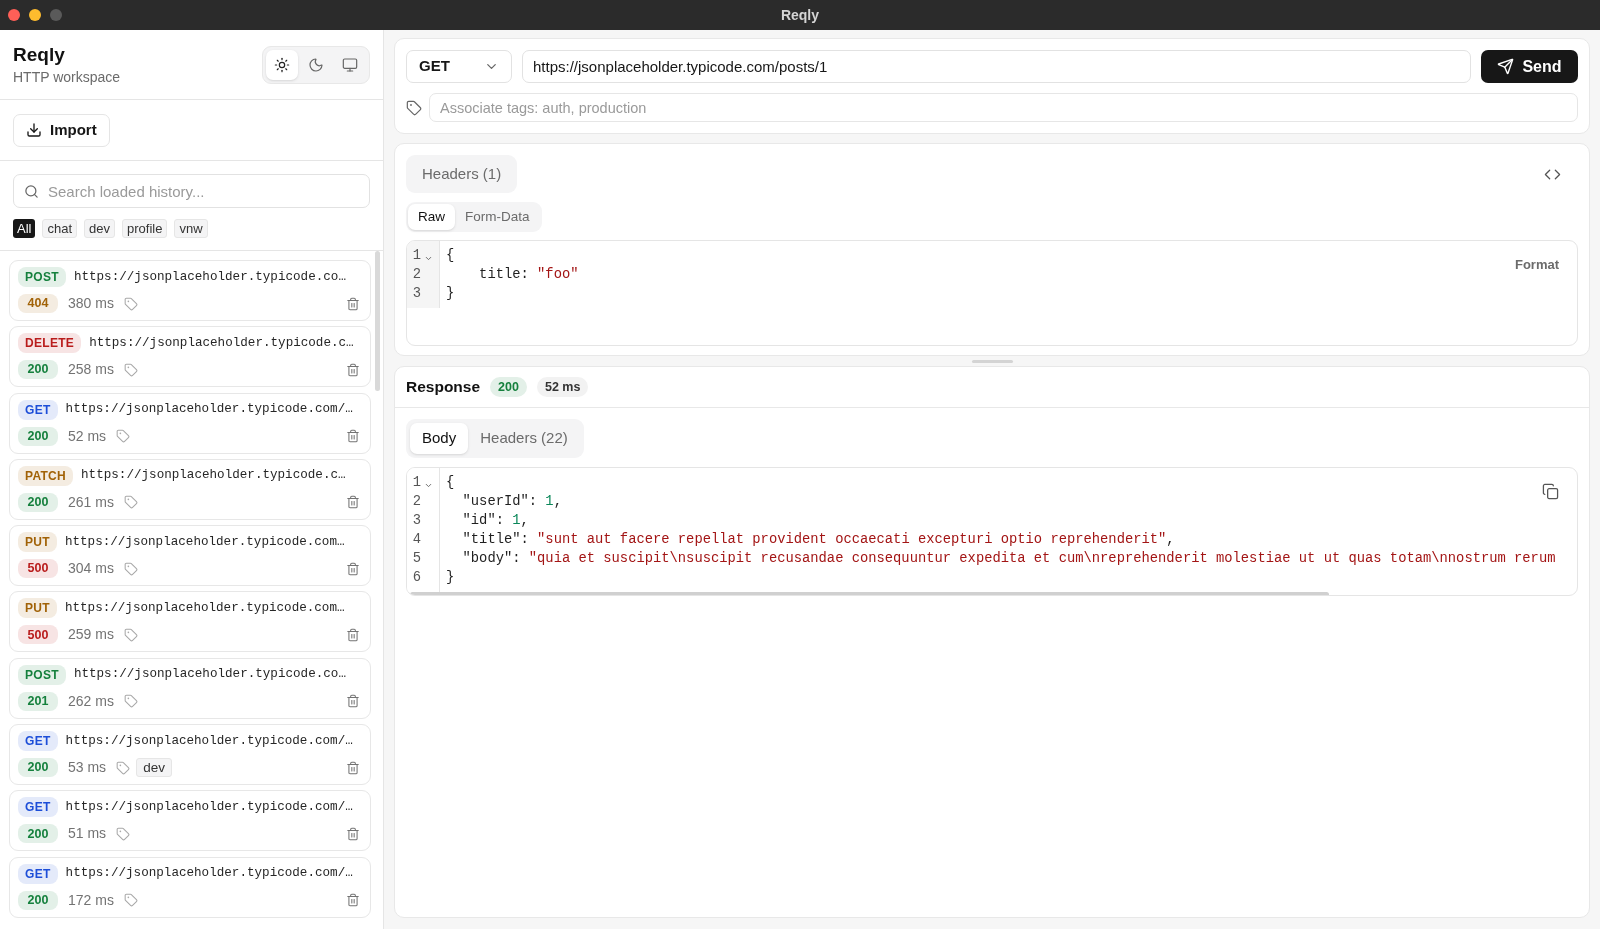 The height and width of the screenshot is (929, 1600). What do you see at coordinates (562, 387) in the screenshot?
I see `time-badge: 52 ms` at bounding box center [562, 387].